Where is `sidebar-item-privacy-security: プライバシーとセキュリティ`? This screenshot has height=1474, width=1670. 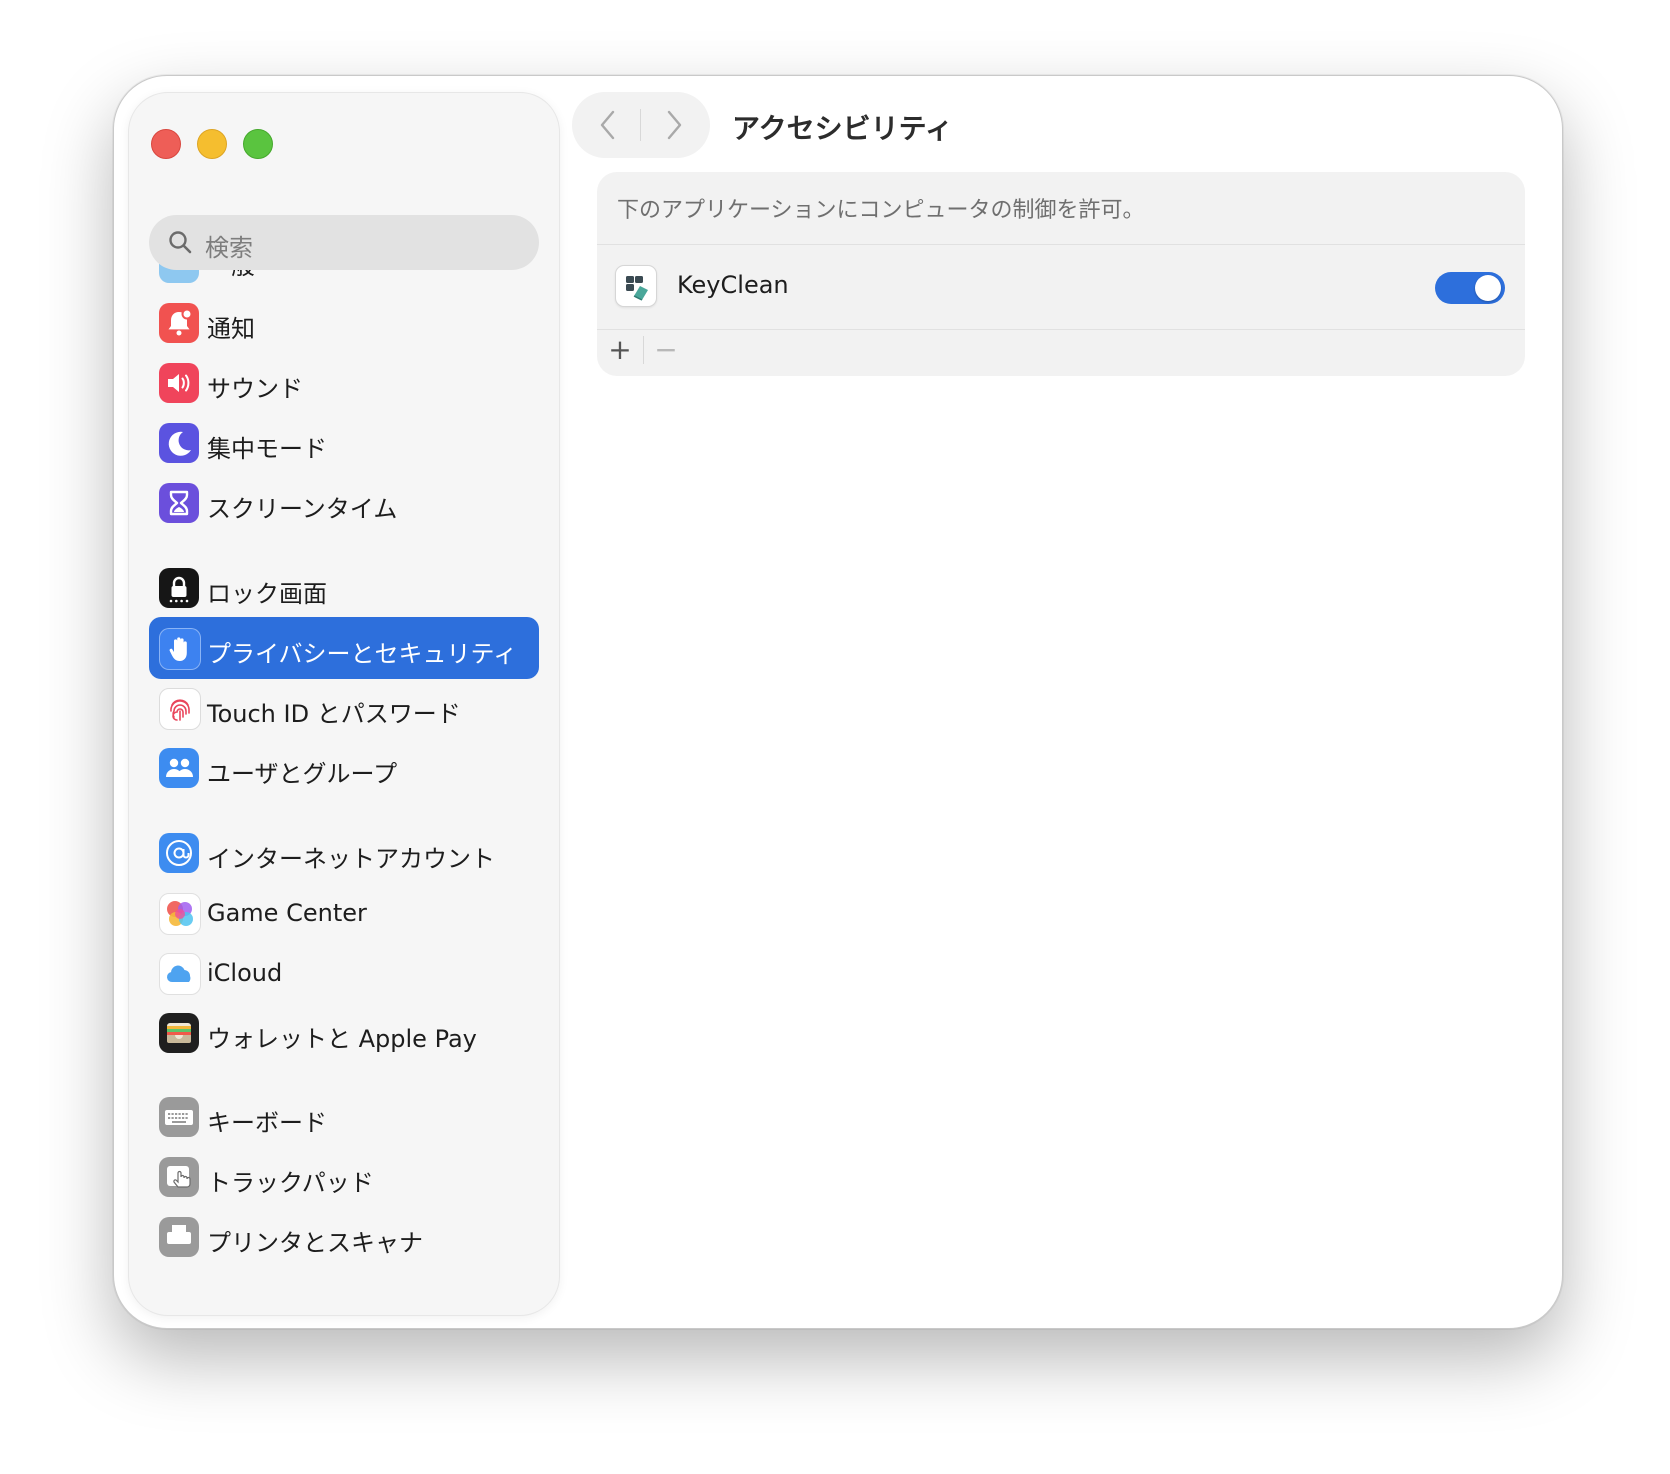
sidebar-item-privacy-security: プライバシーとセキュリティ is located at coordinates (344, 648).